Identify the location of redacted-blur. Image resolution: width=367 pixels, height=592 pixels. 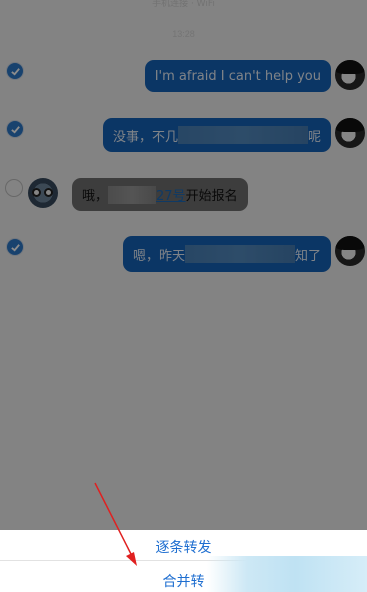
(287, 574).